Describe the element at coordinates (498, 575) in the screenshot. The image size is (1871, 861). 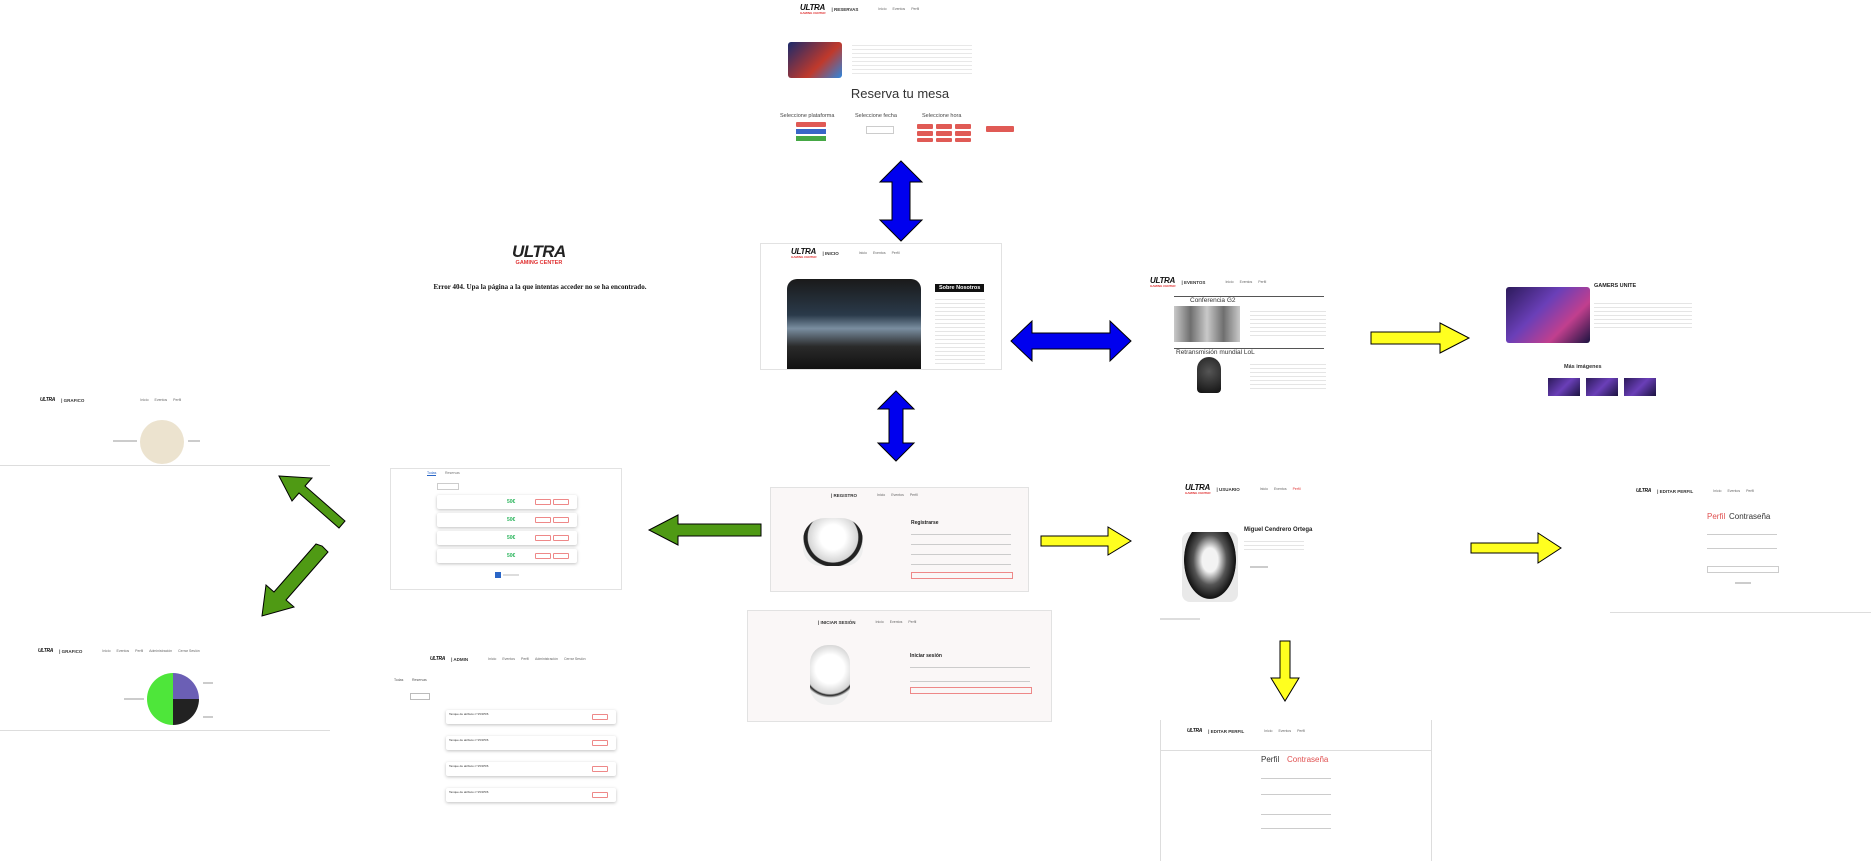
I see `pagination-active` at that location.